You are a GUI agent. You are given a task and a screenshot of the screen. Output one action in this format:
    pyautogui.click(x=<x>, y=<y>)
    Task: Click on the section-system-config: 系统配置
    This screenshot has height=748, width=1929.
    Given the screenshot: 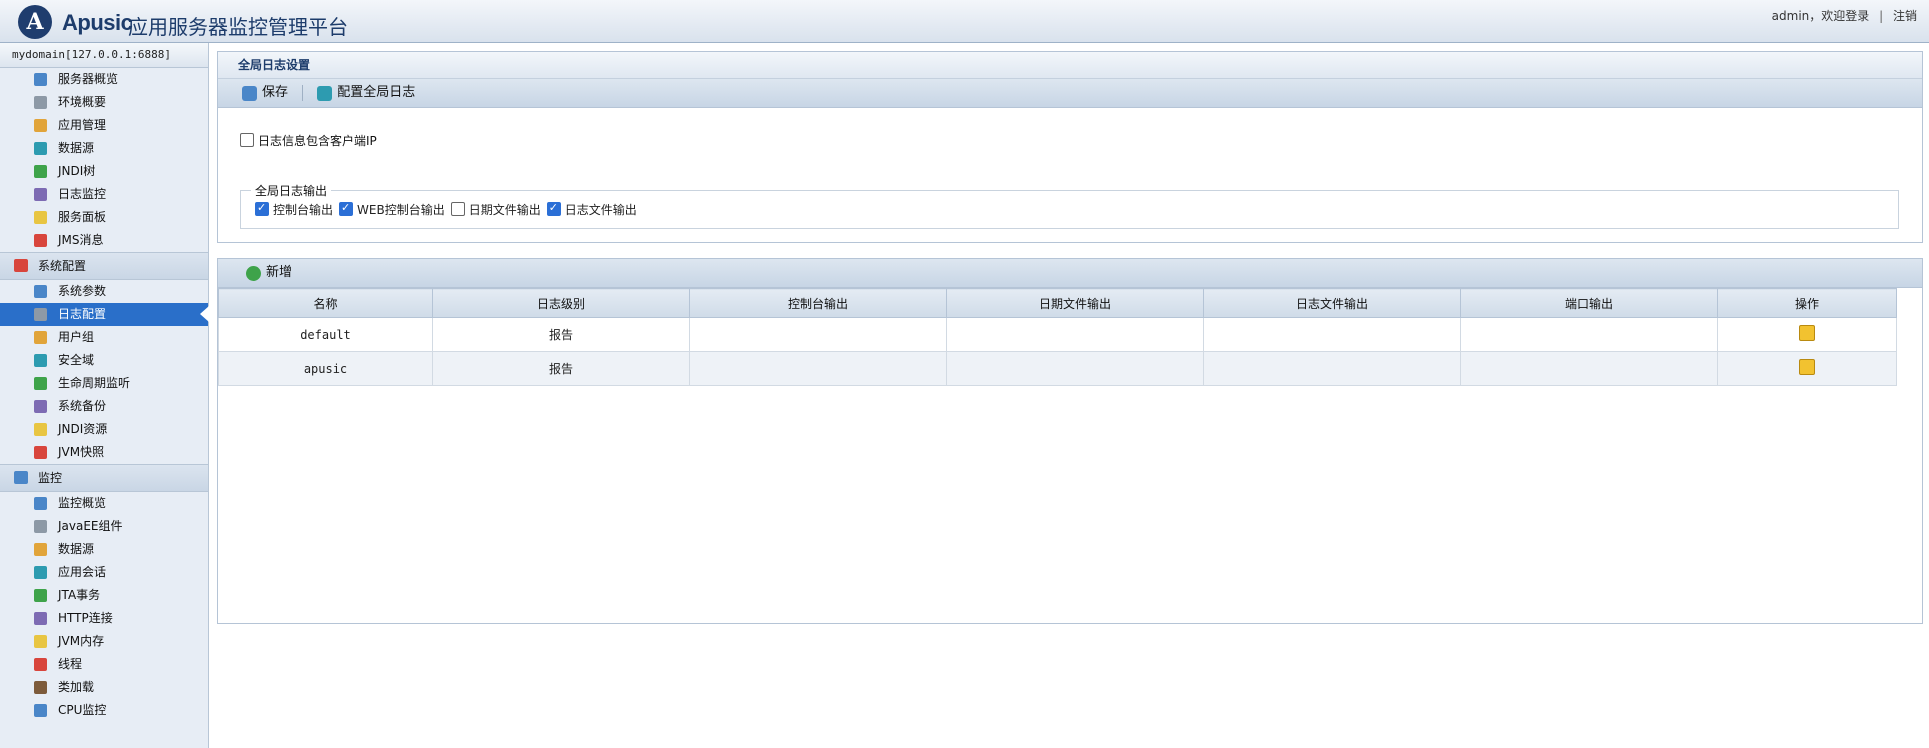 What is the action you would take?
    pyautogui.click(x=104, y=266)
    